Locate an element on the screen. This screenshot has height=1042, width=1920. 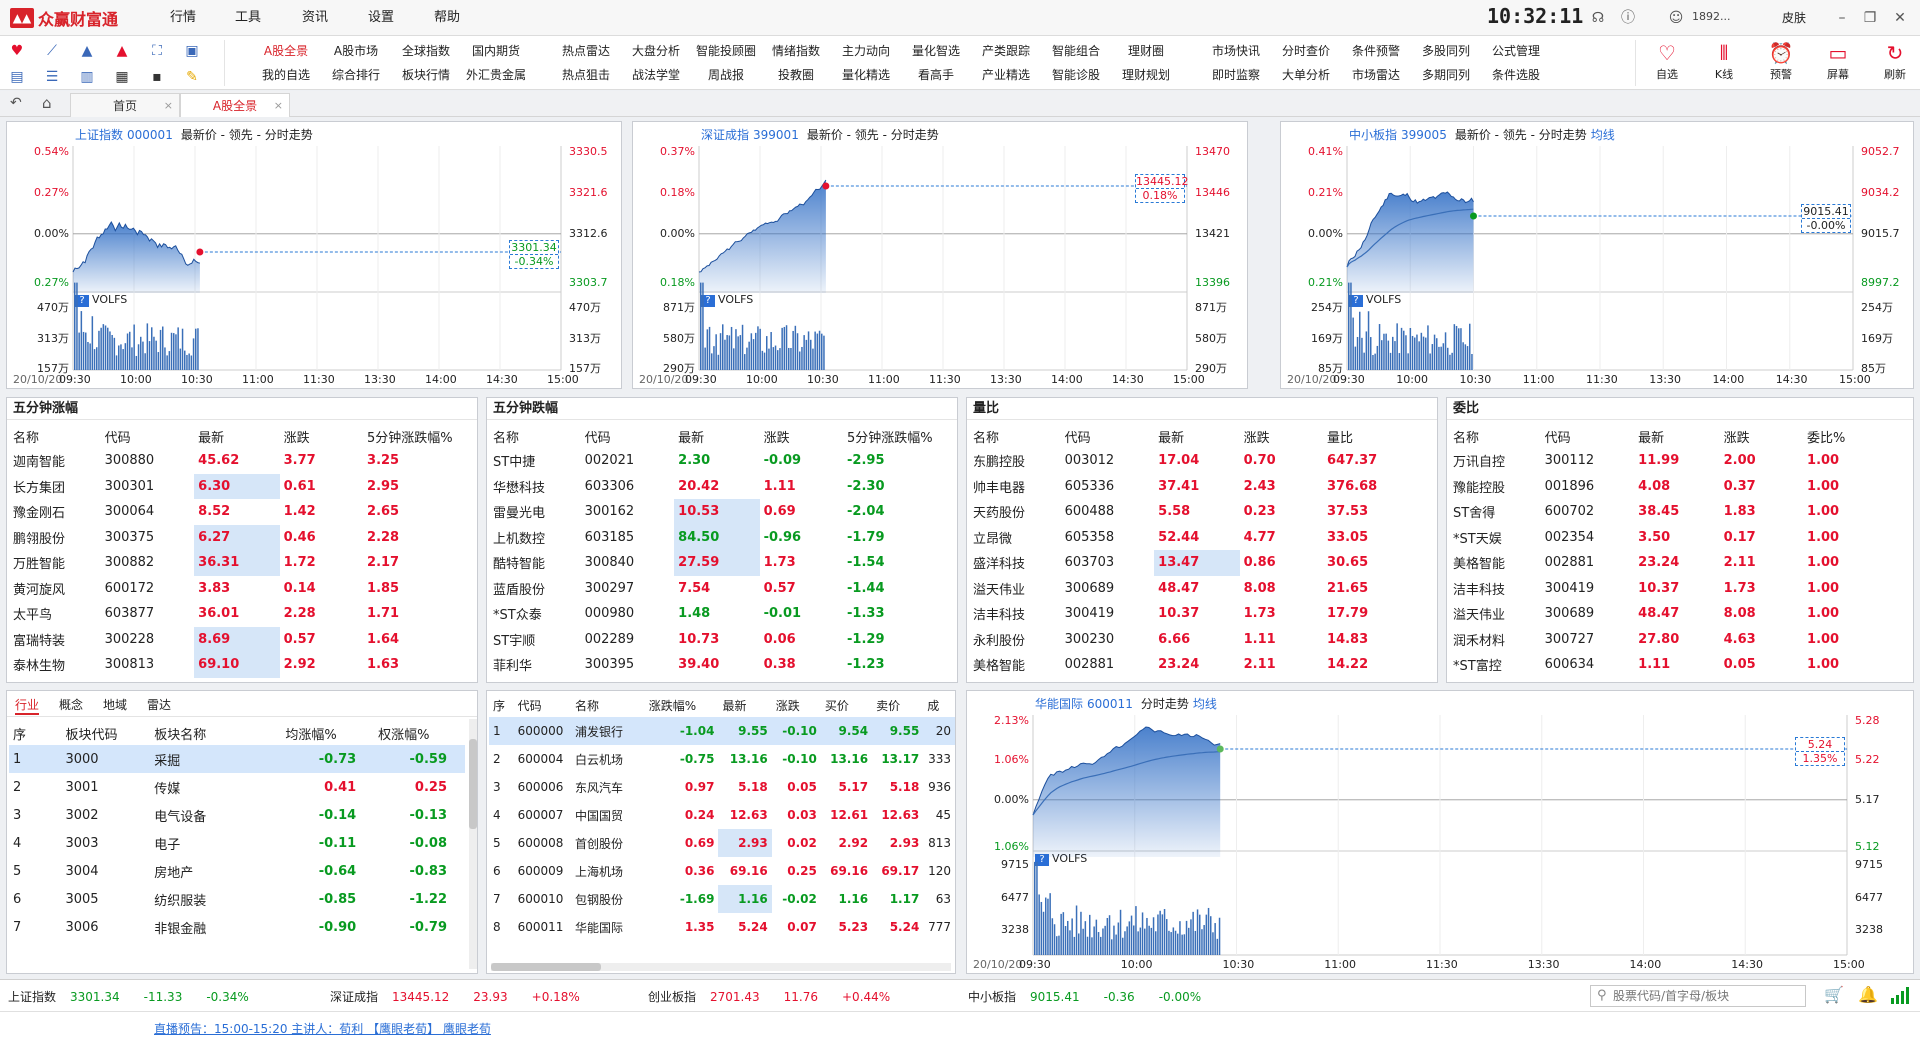
stock-hscrollbar is located at coordinates (721, 967).